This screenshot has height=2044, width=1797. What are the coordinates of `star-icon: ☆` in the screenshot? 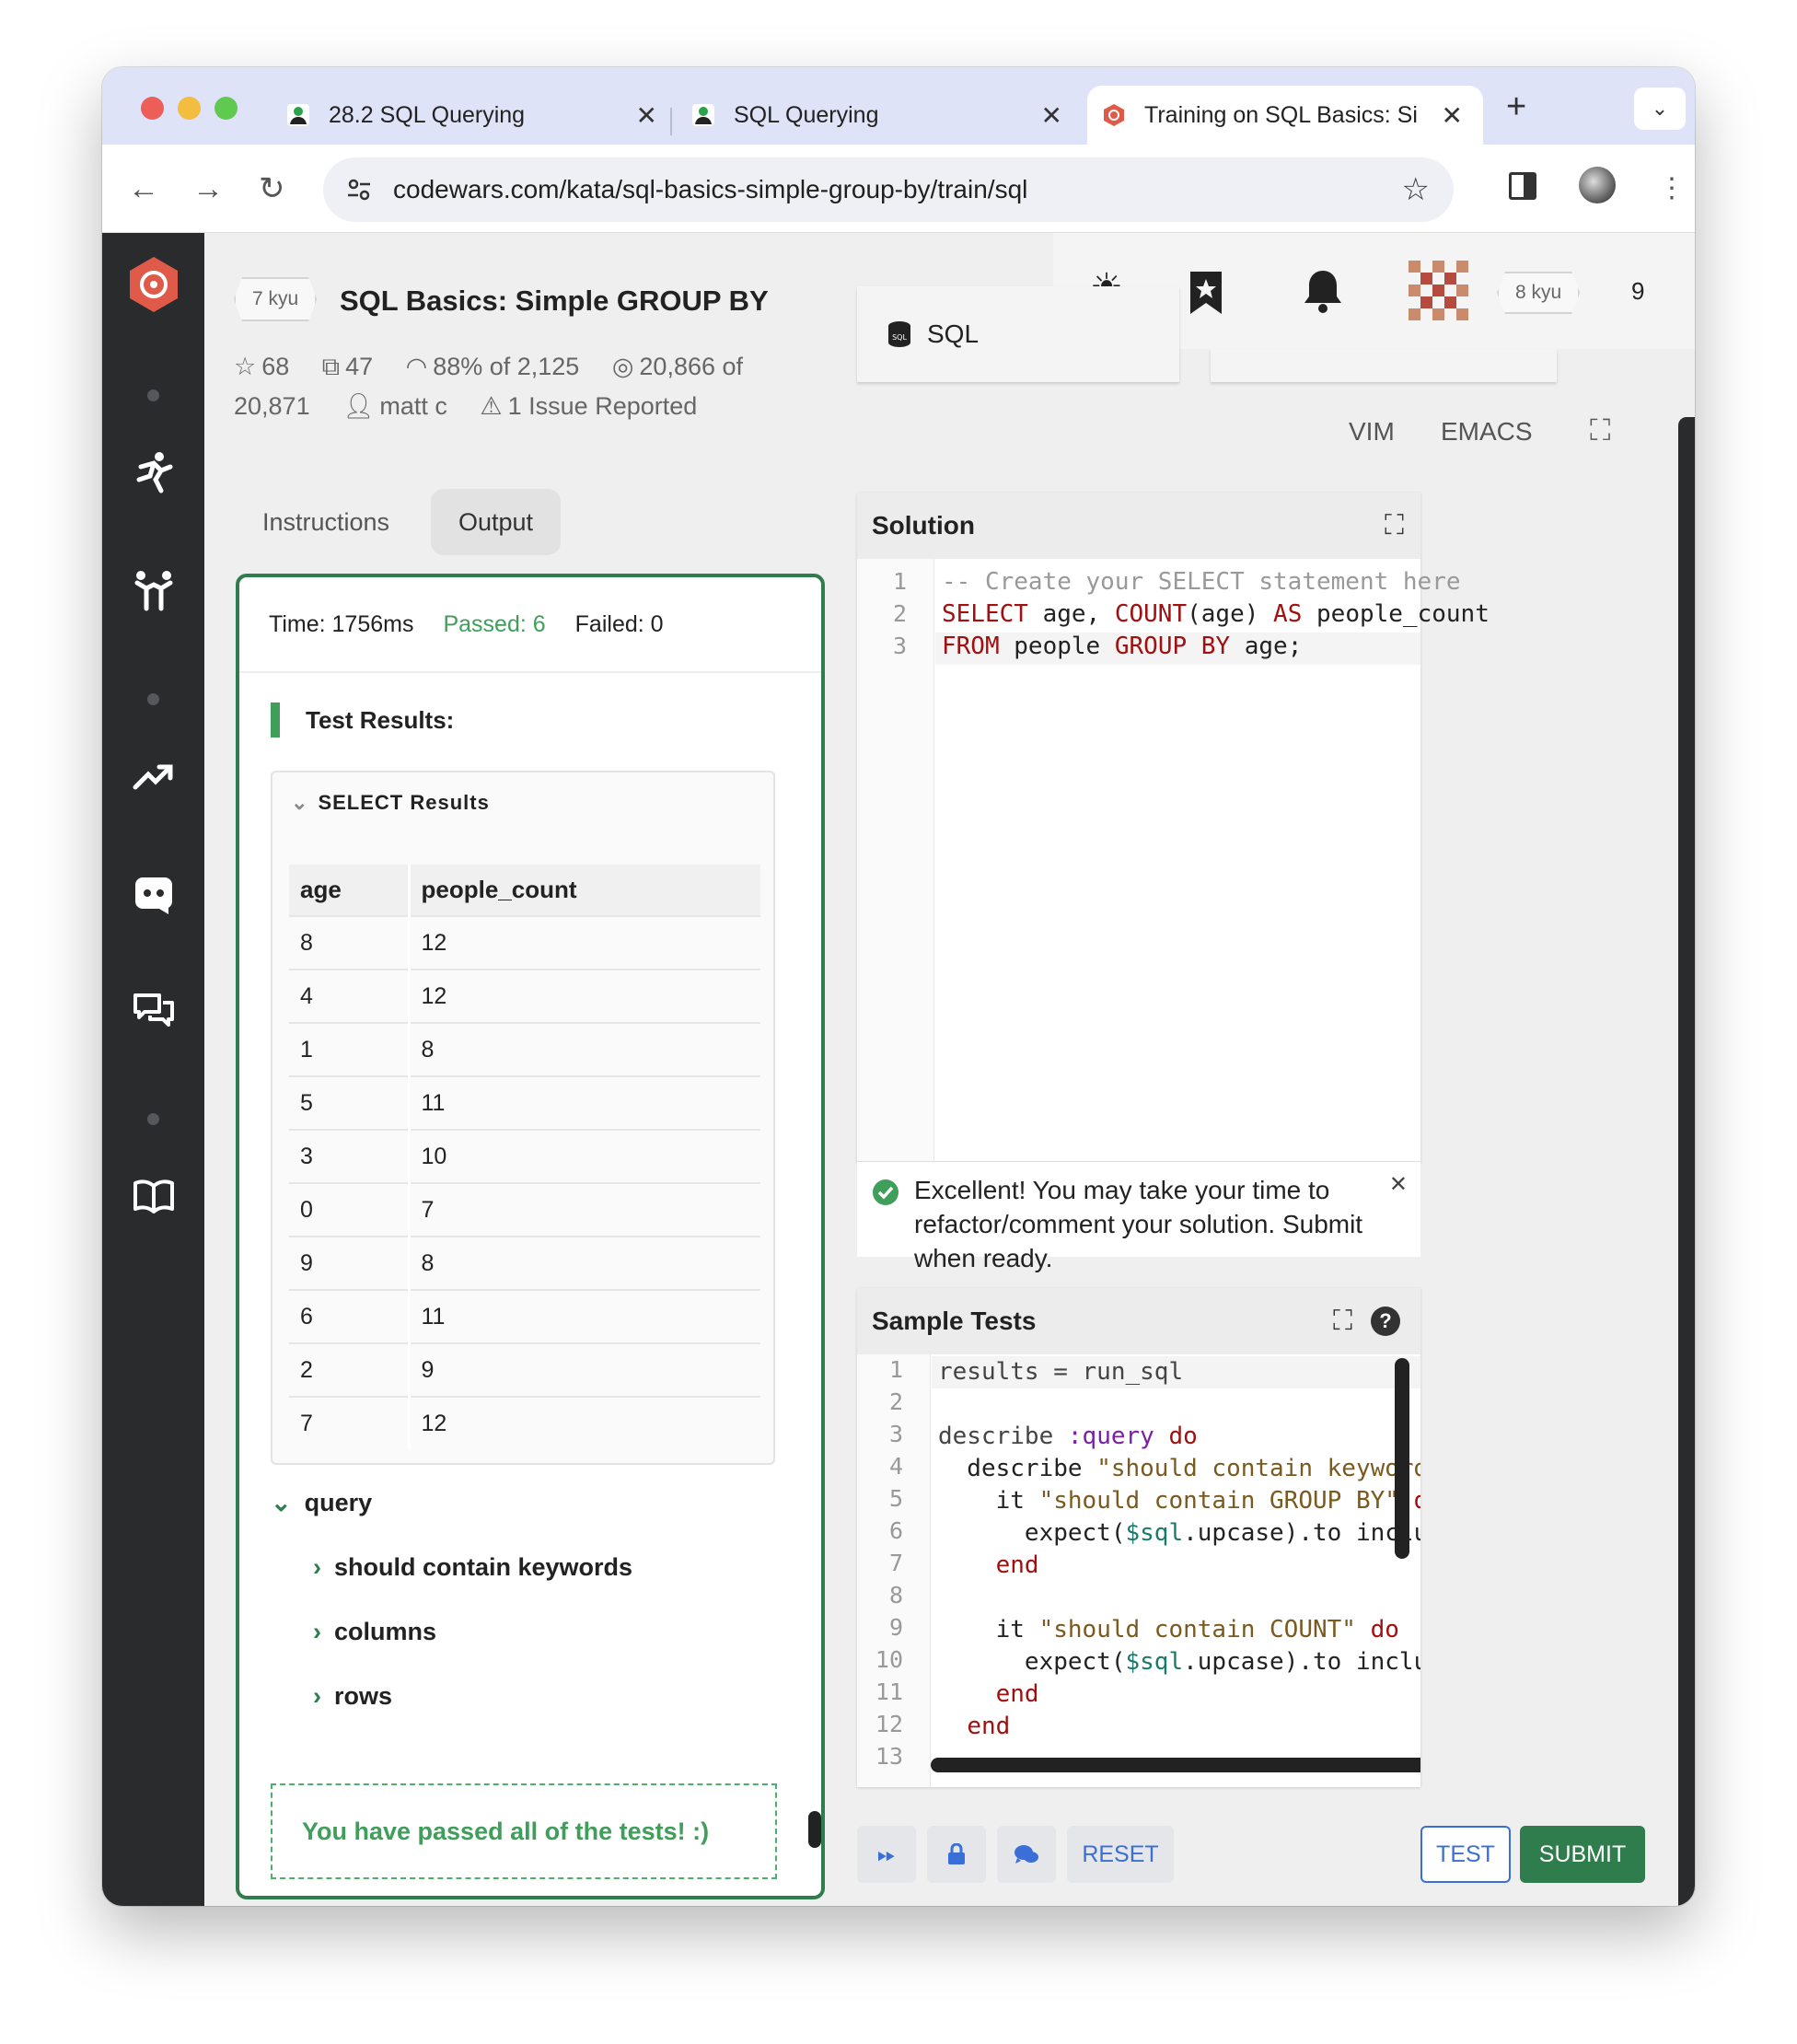 It's located at (245, 366).